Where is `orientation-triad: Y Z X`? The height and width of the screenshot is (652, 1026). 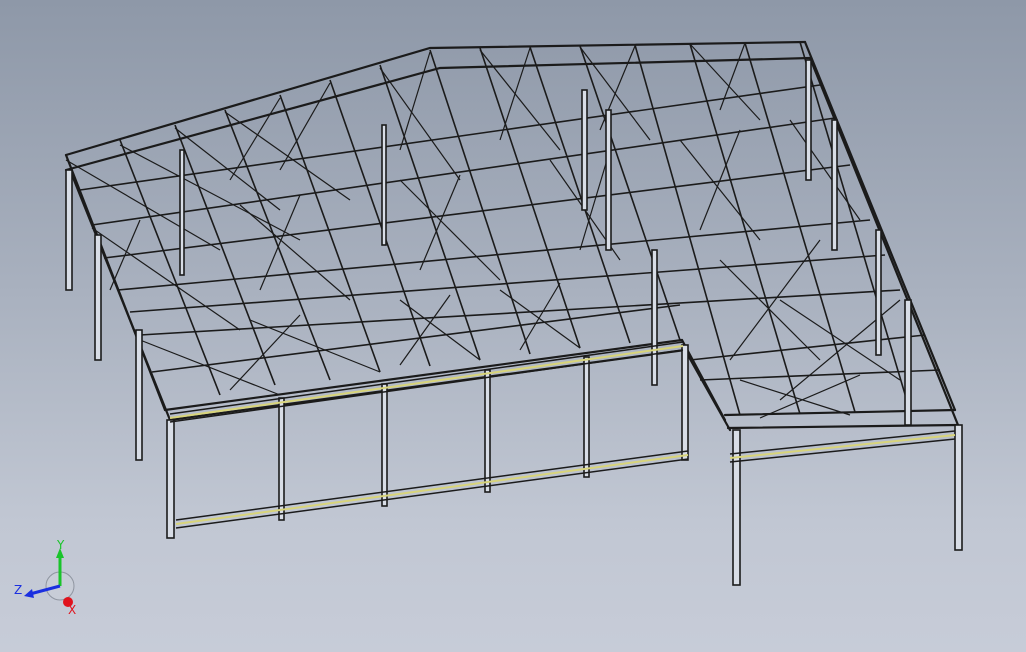 orientation-triad: Y Z X is located at coordinates (46, 576).